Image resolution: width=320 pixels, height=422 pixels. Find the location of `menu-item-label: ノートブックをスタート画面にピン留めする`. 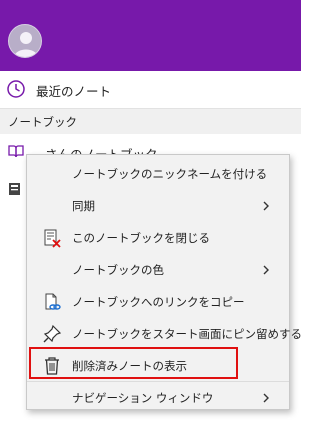

menu-item-label: ノートブックをスタート画面にピン留めする is located at coordinates (187, 334).